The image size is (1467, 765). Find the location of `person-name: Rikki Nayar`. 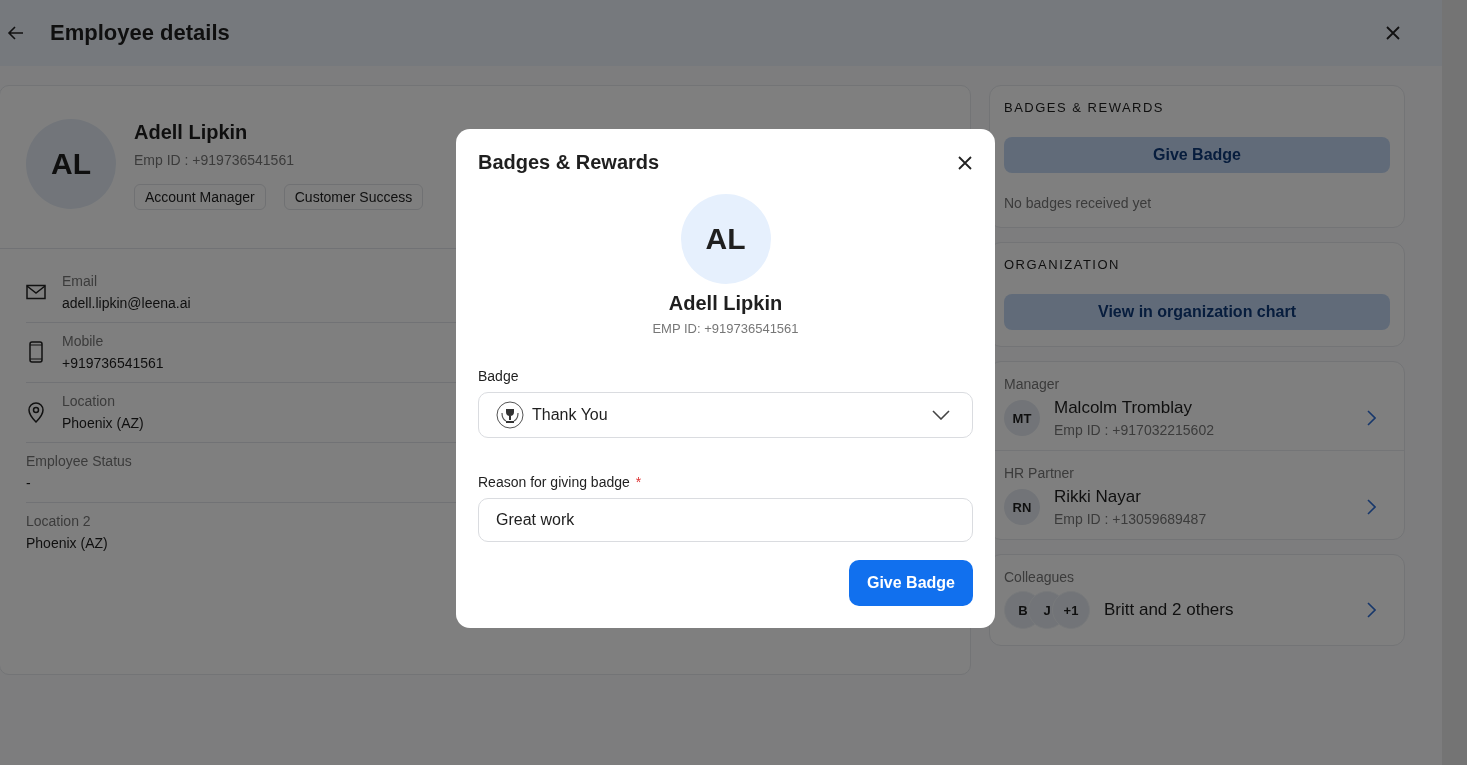

person-name: Rikki Nayar is located at coordinates (1098, 497).